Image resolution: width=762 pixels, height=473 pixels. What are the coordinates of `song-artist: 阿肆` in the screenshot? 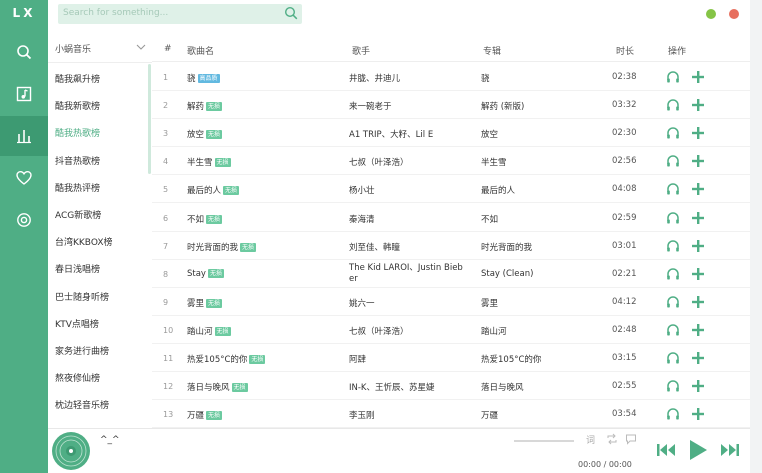 It's located at (357, 359).